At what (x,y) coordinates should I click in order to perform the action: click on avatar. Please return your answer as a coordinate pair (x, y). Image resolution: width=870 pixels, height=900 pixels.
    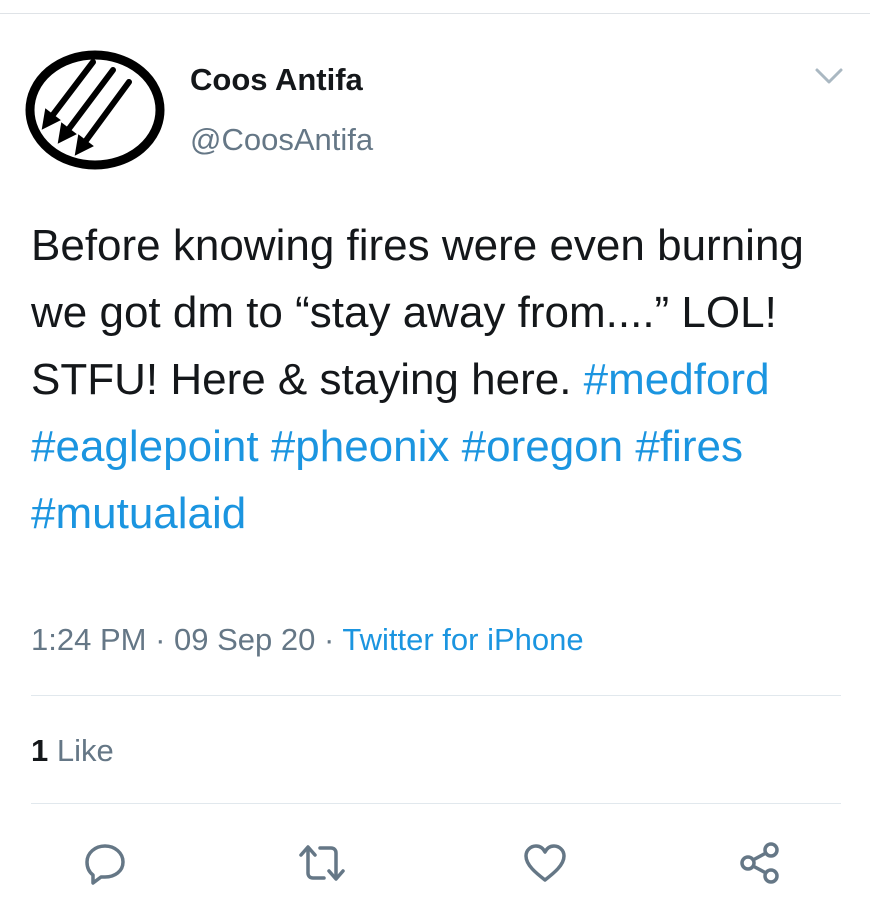
    Looking at the image, I should click on (95, 110).